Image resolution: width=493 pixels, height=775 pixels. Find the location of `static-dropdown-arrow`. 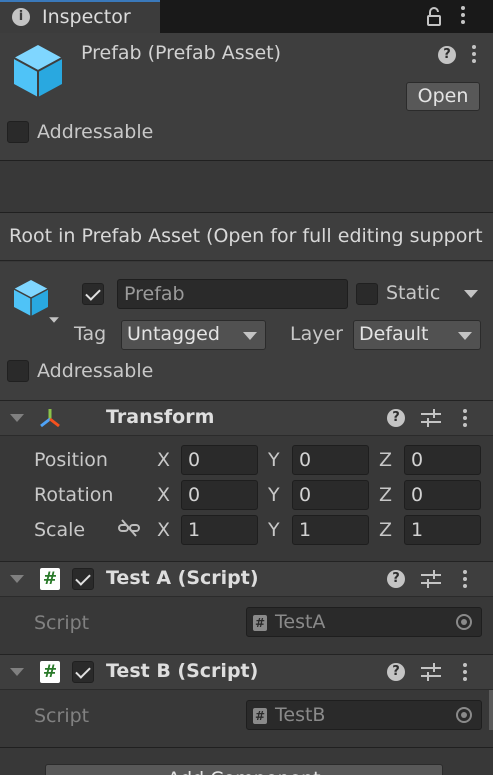

static-dropdown-arrow is located at coordinates (471, 294).